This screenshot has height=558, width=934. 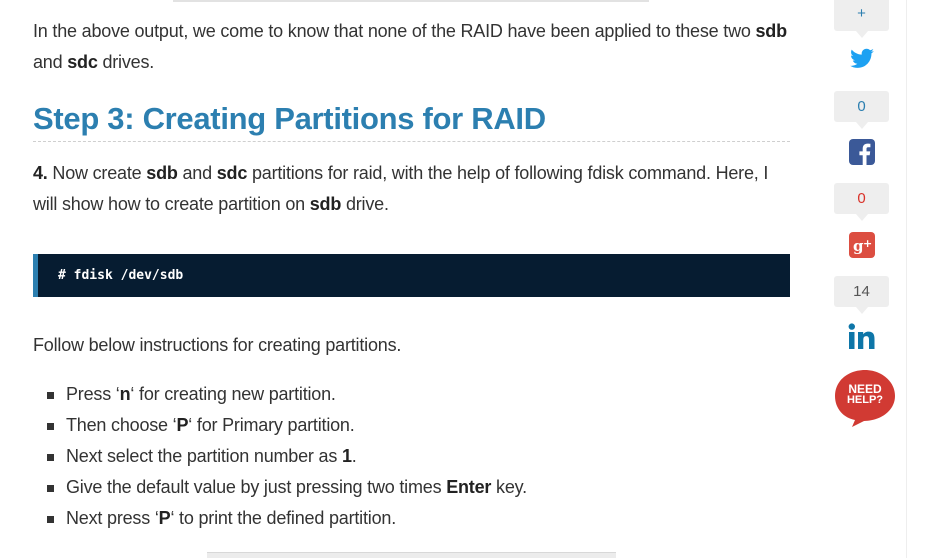 What do you see at coordinates (125, 394) in the screenshot?
I see `list-item-key: n` at bounding box center [125, 394].